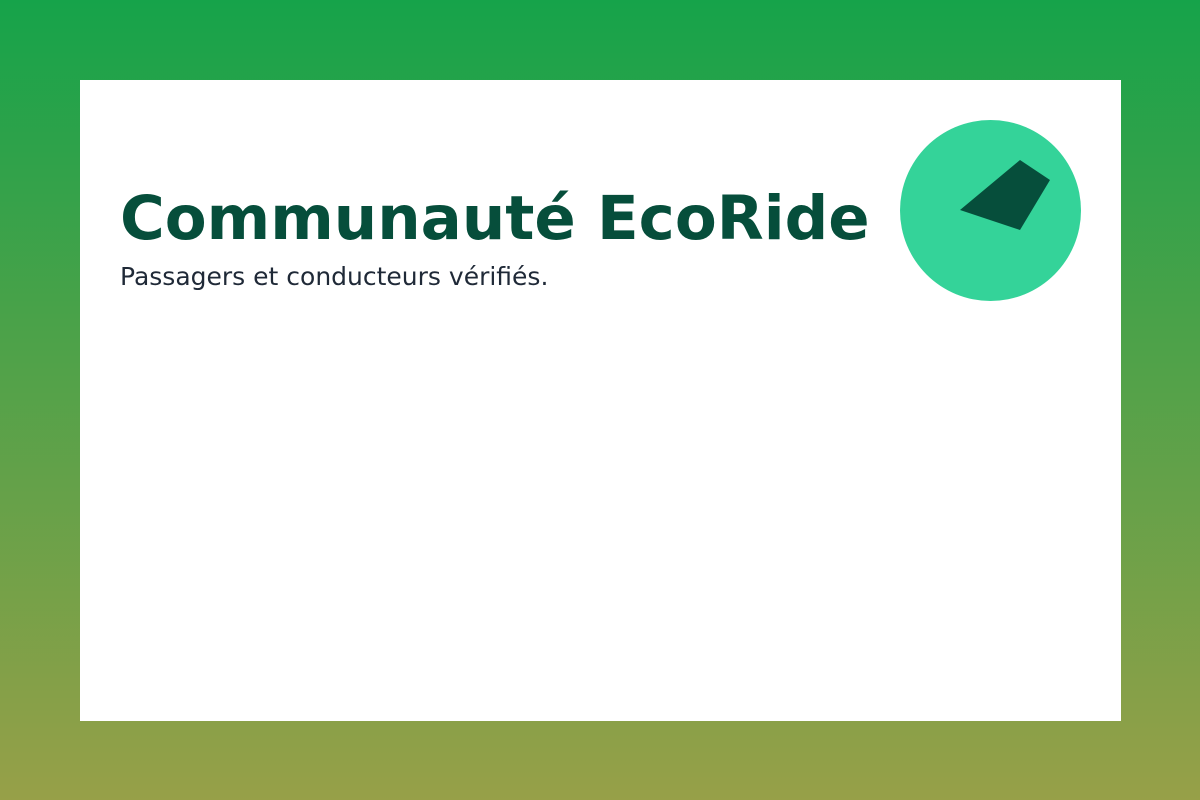 The height and width of the screenshot is (800, 1200). What do you see at coordinates (334, 276) in the screenshot?
I see `page-subtitle: Passagers et conducteurs vérifiés.` at bounding box center [334, 276].